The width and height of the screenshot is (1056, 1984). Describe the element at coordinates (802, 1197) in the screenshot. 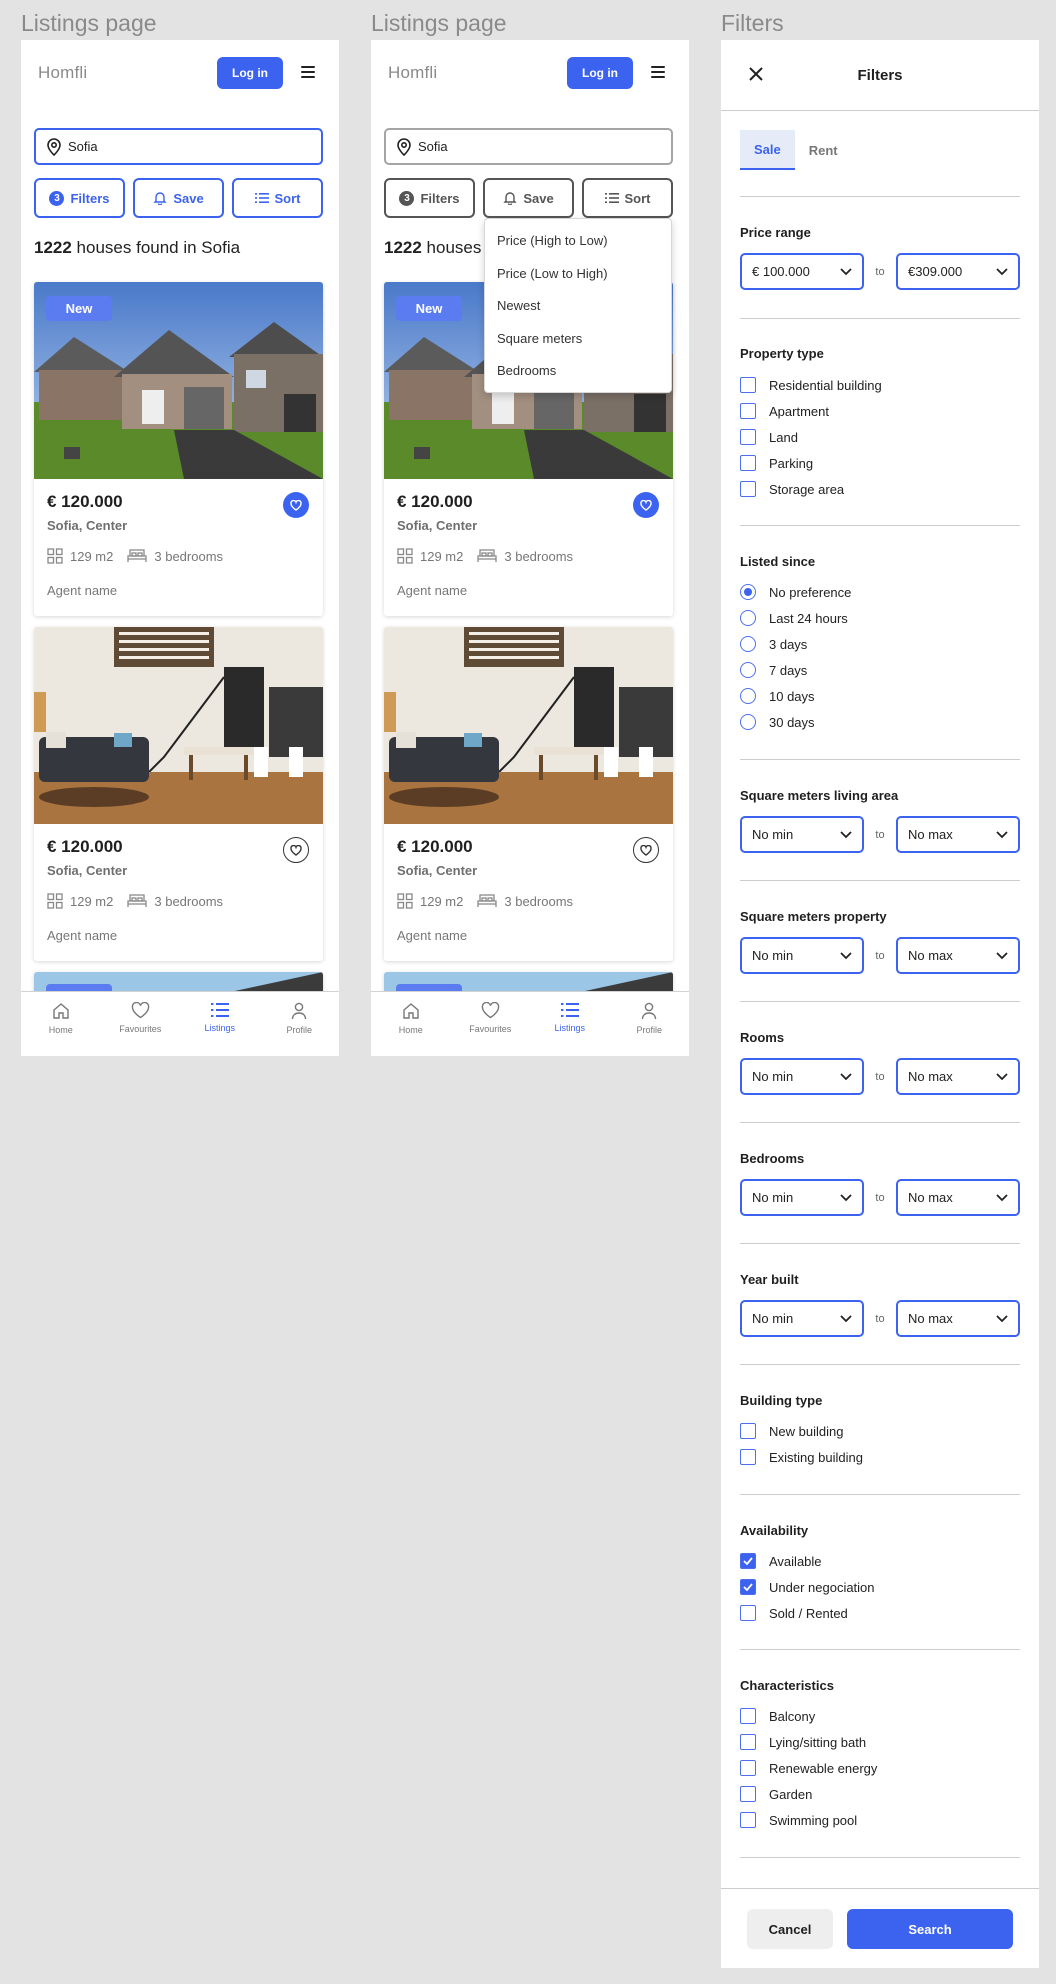

I see `bedrooms-min-select: No min` at that location.